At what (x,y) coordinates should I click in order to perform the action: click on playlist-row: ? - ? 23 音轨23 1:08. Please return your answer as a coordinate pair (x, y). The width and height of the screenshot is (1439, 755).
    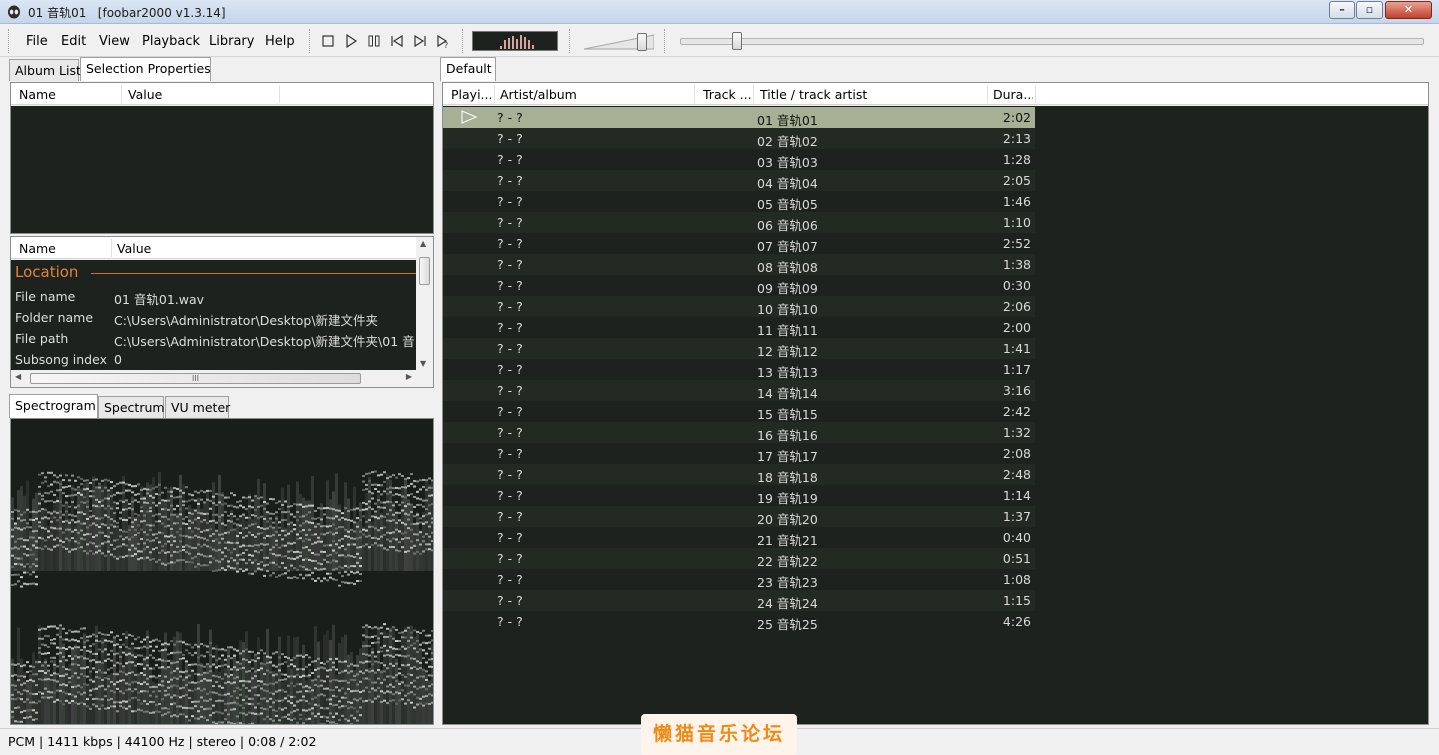
    Looking at the image, I should click on (739, 579).